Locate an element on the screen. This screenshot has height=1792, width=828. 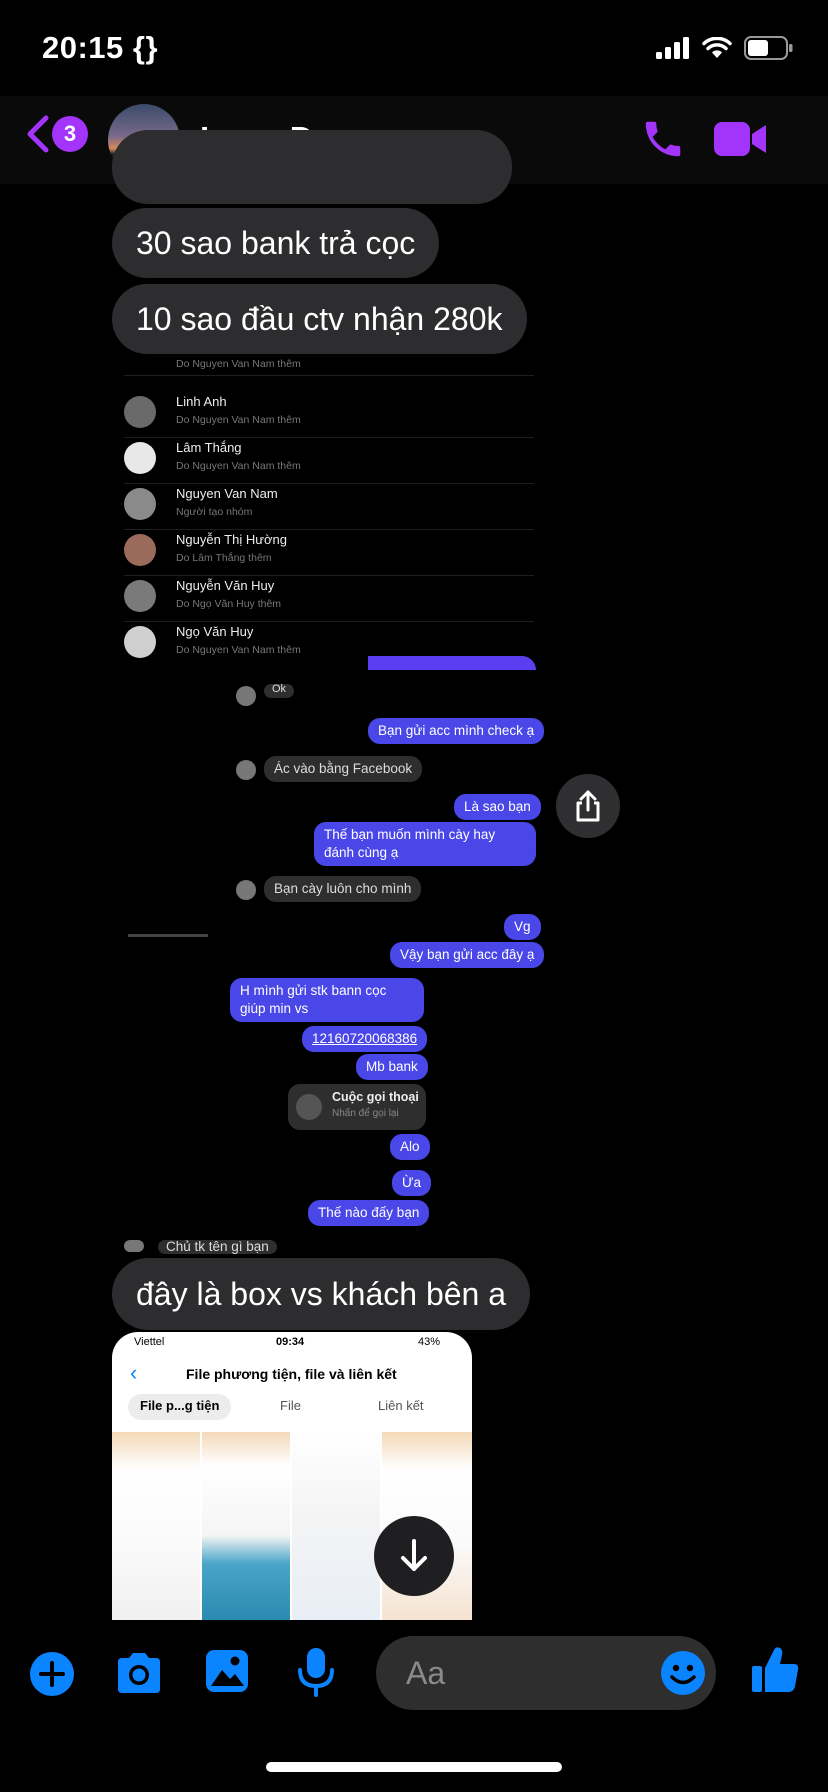
chat-bubble-out: Thế bạn muốn mình cày hay đánh cùng ạ is located at coordinates (425, 844).